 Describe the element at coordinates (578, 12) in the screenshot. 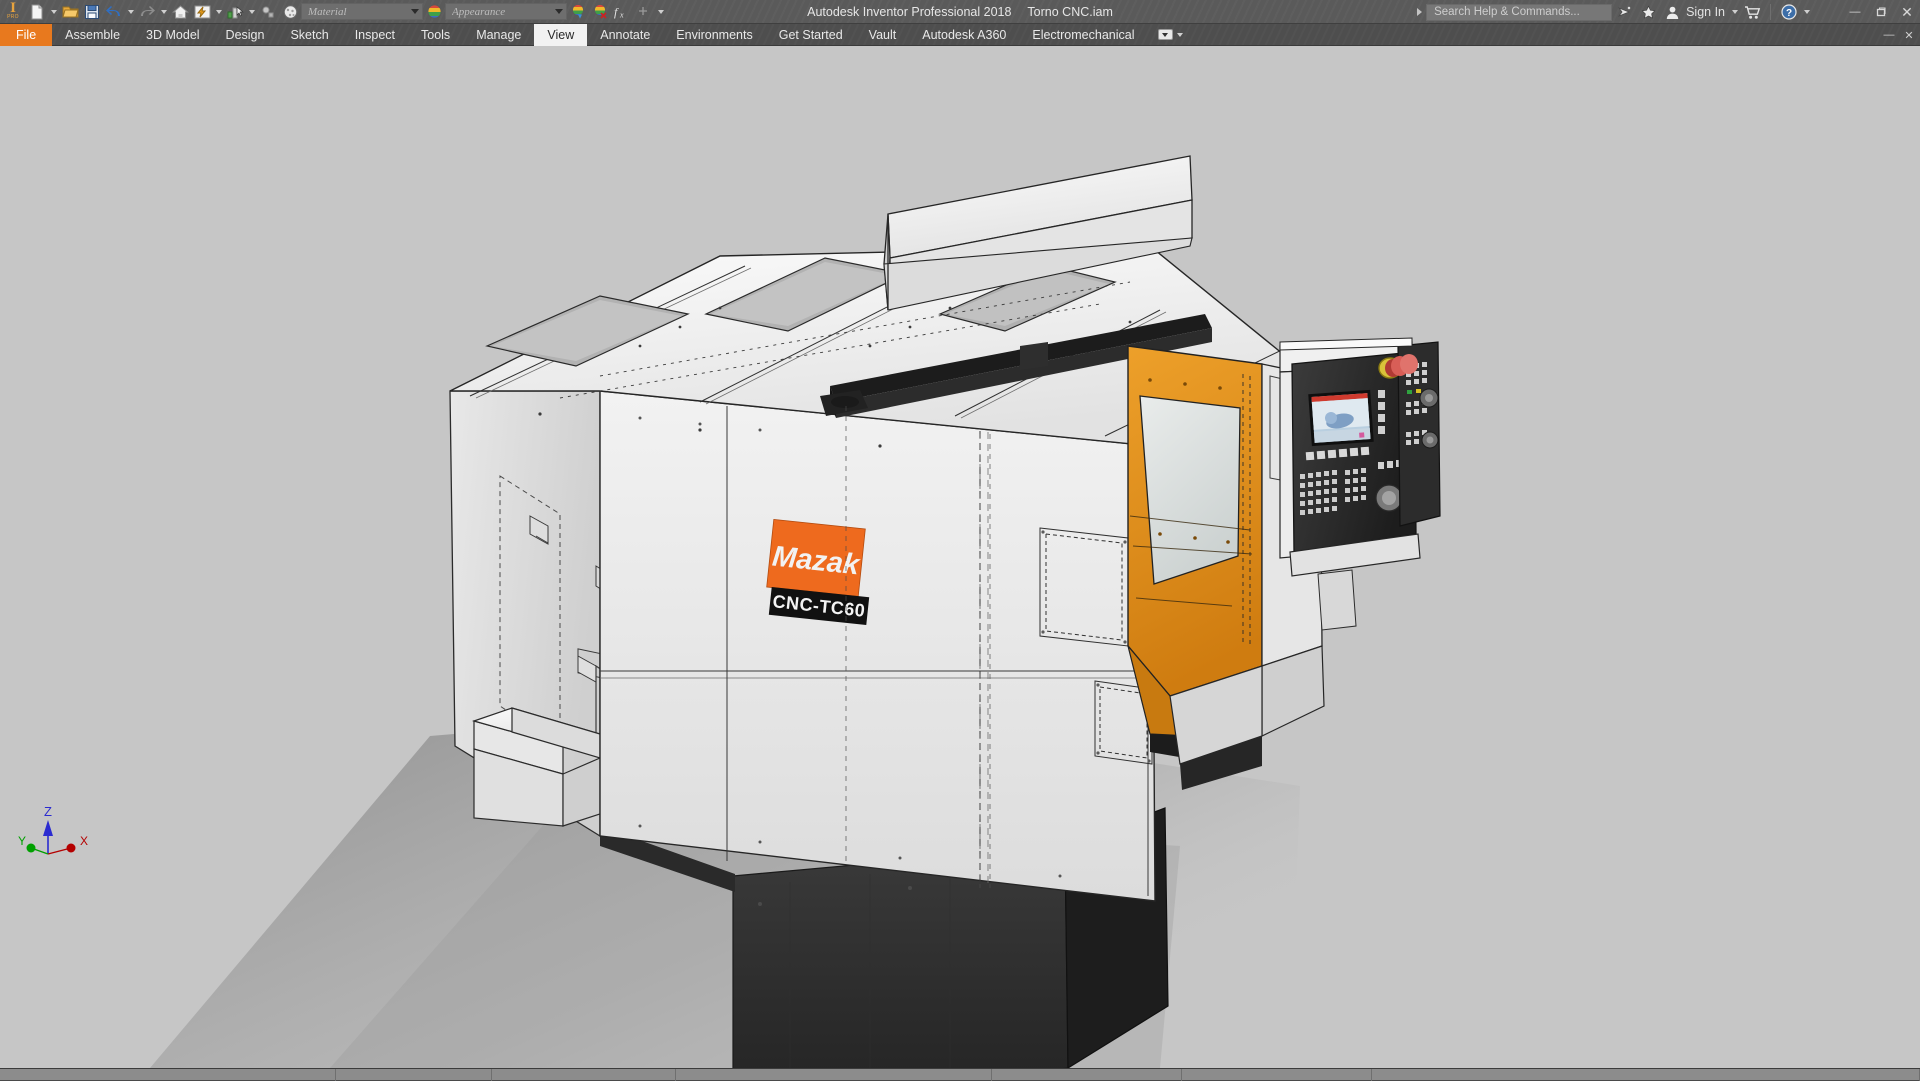

I see `adjust-icon` at that location.